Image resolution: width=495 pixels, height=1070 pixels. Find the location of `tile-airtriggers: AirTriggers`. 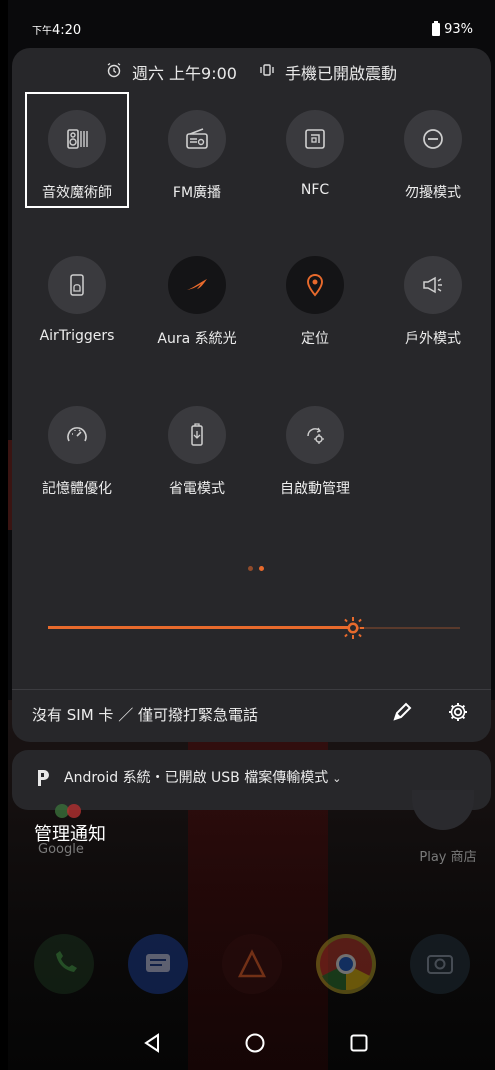

tile-airtriggers: AirTriggers is located at coordinates (77, 289).